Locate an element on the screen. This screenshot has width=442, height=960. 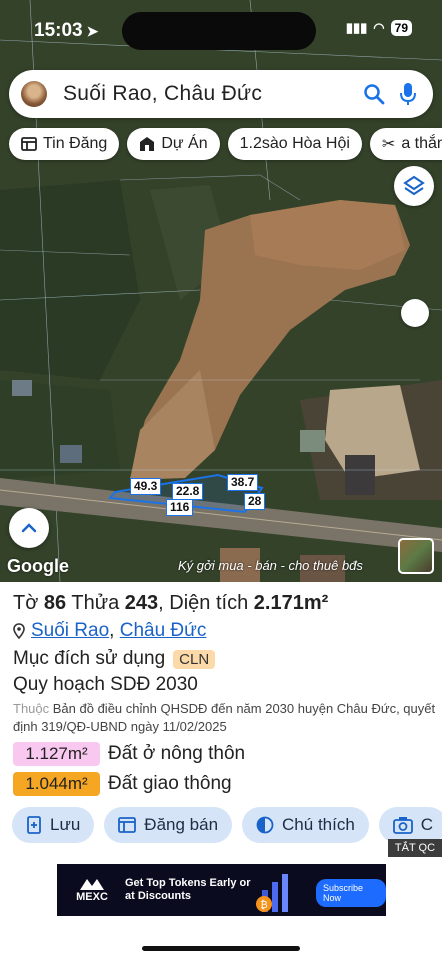
chevron-up-icon is located at coordinates (29, 528).